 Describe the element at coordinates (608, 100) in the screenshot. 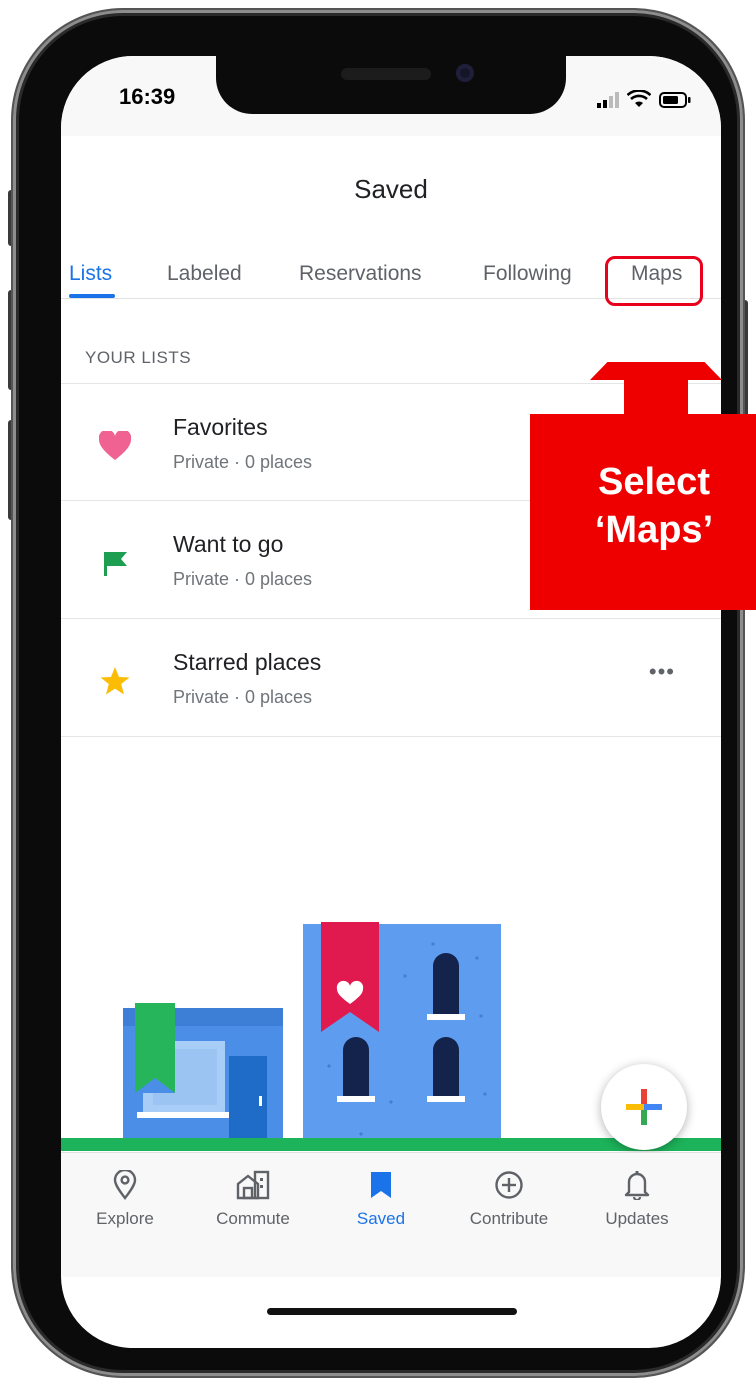

I see `signal-icon` at that location.